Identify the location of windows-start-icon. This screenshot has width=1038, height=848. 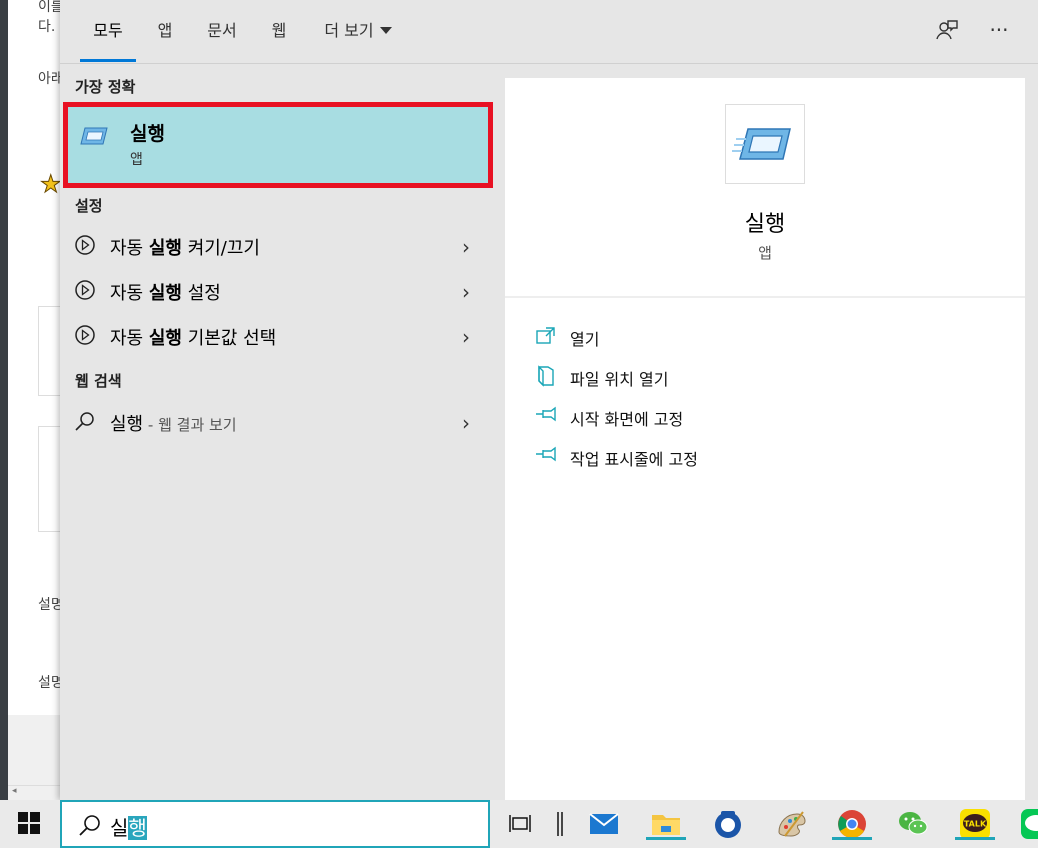
(29, 823).